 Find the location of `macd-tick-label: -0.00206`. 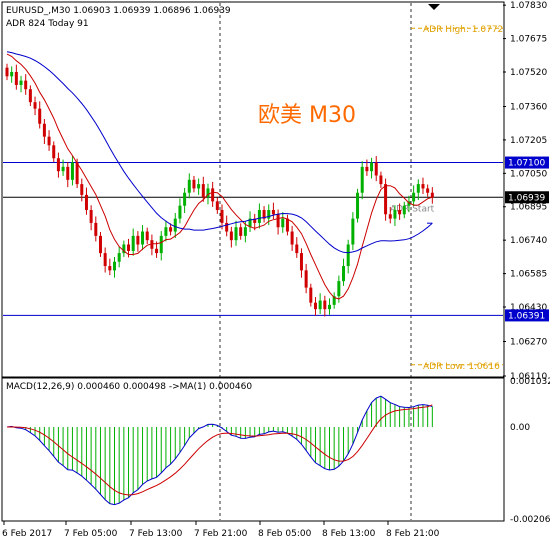

macd-tick-label: -0.00206 is located at coordinates (530, 520).